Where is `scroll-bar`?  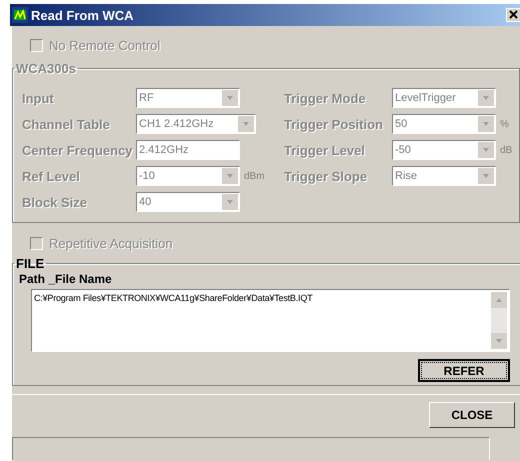
scroll-bar is located at coordinates (499, 320).